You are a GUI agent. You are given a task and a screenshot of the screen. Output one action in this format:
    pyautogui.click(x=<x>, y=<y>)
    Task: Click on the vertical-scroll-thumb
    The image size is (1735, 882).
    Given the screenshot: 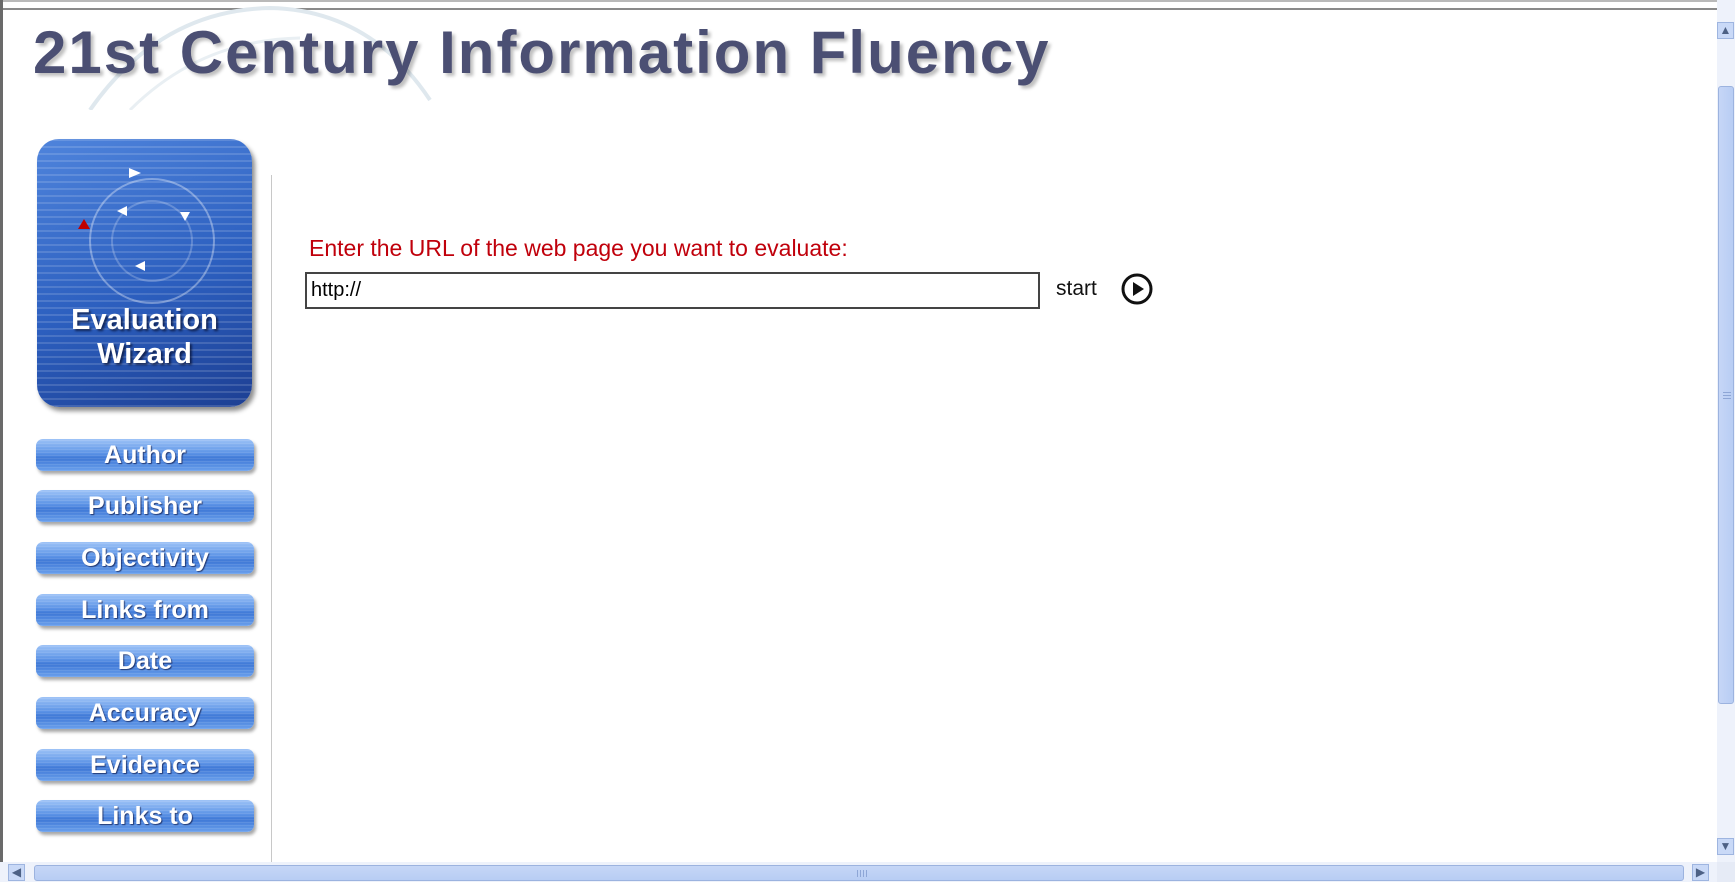 What is the action you would take?
    pyautogui.click(x=1726, y=395)
    